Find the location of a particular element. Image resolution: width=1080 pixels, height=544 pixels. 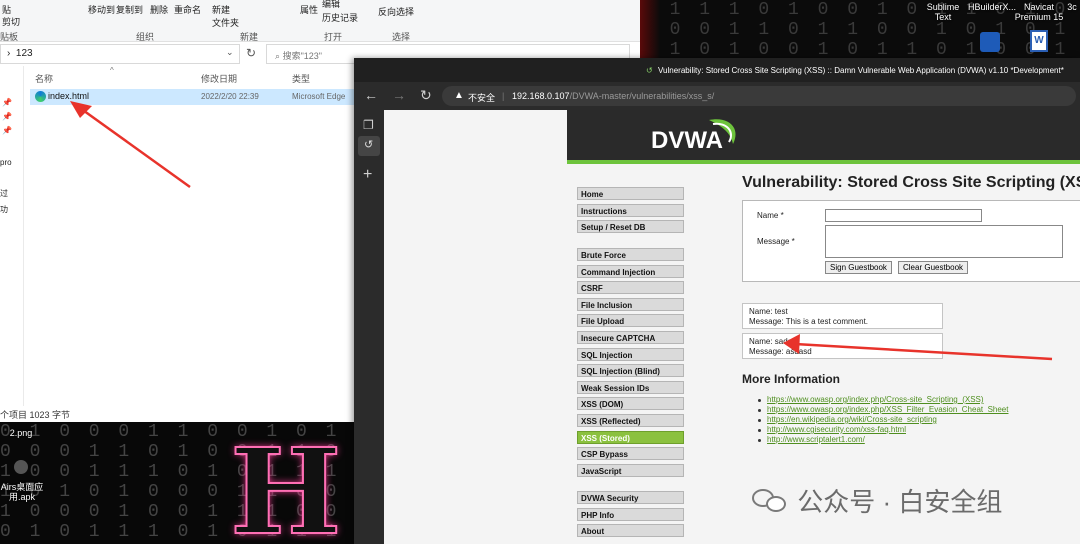

column-header-date: 修改日期 is located at coordinates (219, 78).